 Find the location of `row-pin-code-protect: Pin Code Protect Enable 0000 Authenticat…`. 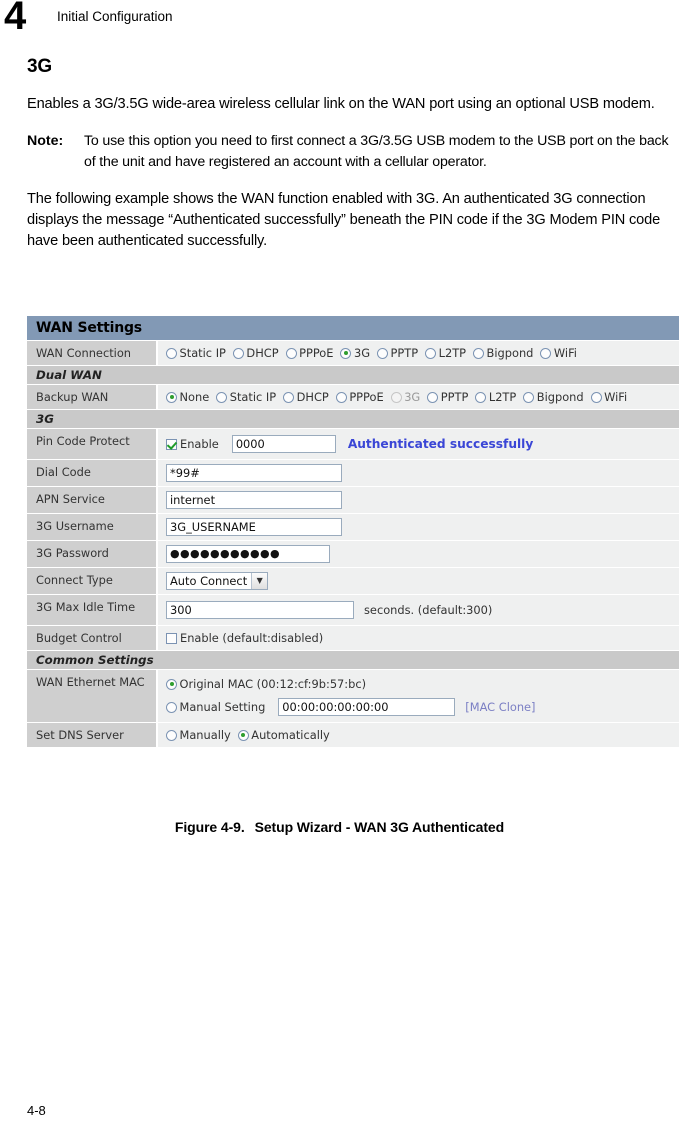

row-pin-code-protect: Pin Code Protect Enable 0000 Authenticat… is located at coordinates (353, 444).